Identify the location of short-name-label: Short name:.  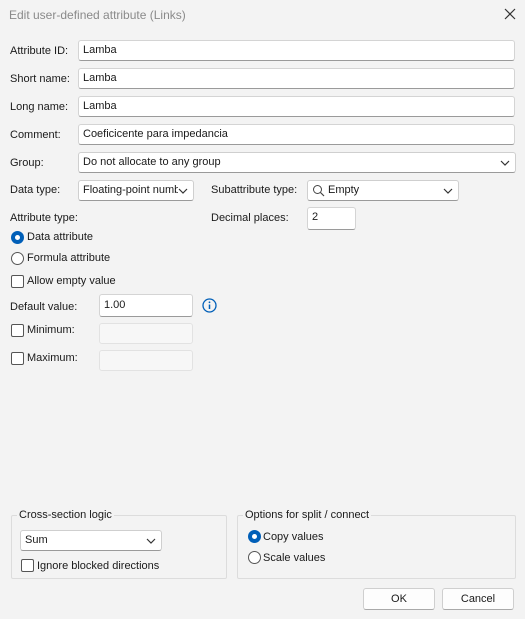
(40, 79).